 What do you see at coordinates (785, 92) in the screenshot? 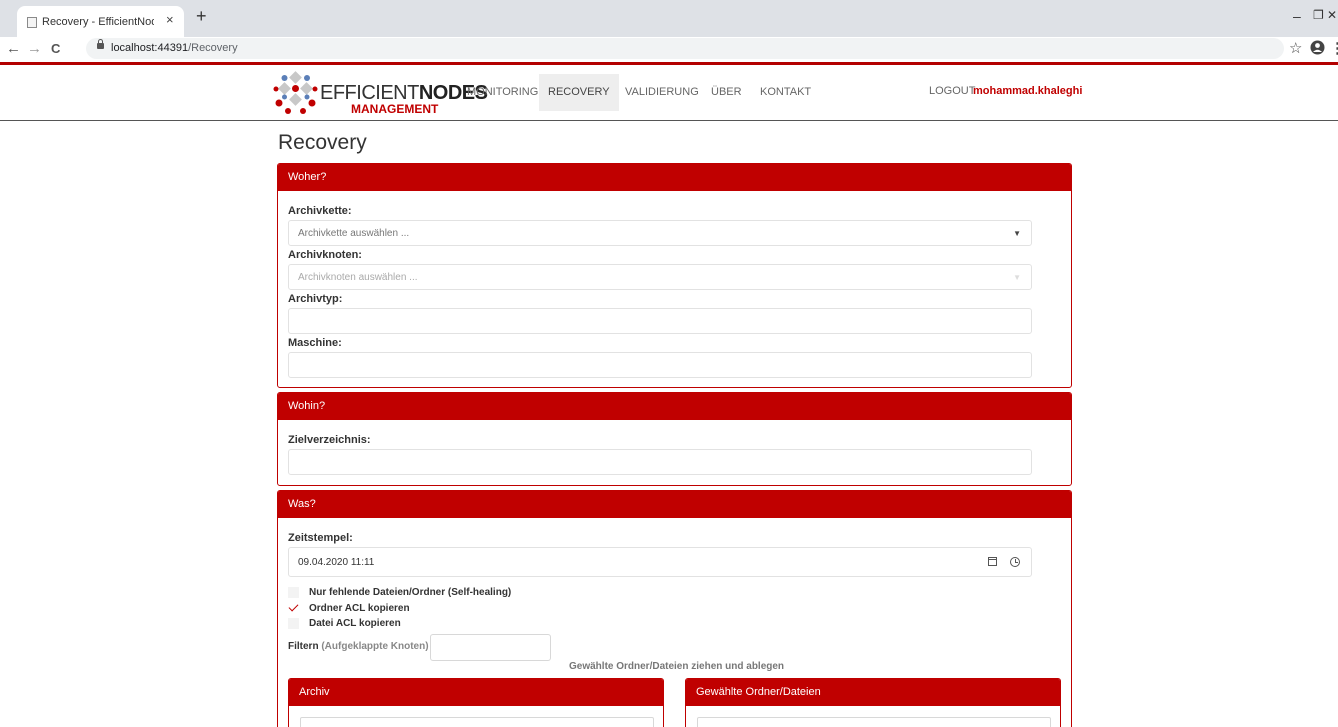
I see `nav-kontakt: KONTAKT` at bounding box center [785, 92].